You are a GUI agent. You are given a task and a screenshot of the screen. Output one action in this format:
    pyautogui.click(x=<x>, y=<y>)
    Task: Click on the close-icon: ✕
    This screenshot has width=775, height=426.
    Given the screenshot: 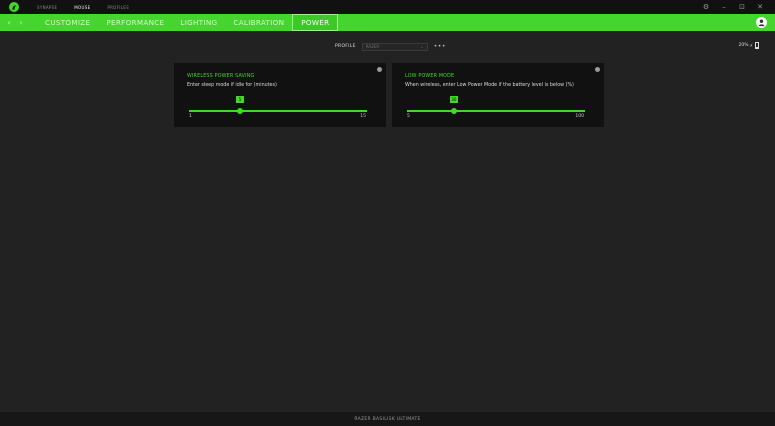 What is the action you would take?
    pyautogui.click(x=760, y=7)
    